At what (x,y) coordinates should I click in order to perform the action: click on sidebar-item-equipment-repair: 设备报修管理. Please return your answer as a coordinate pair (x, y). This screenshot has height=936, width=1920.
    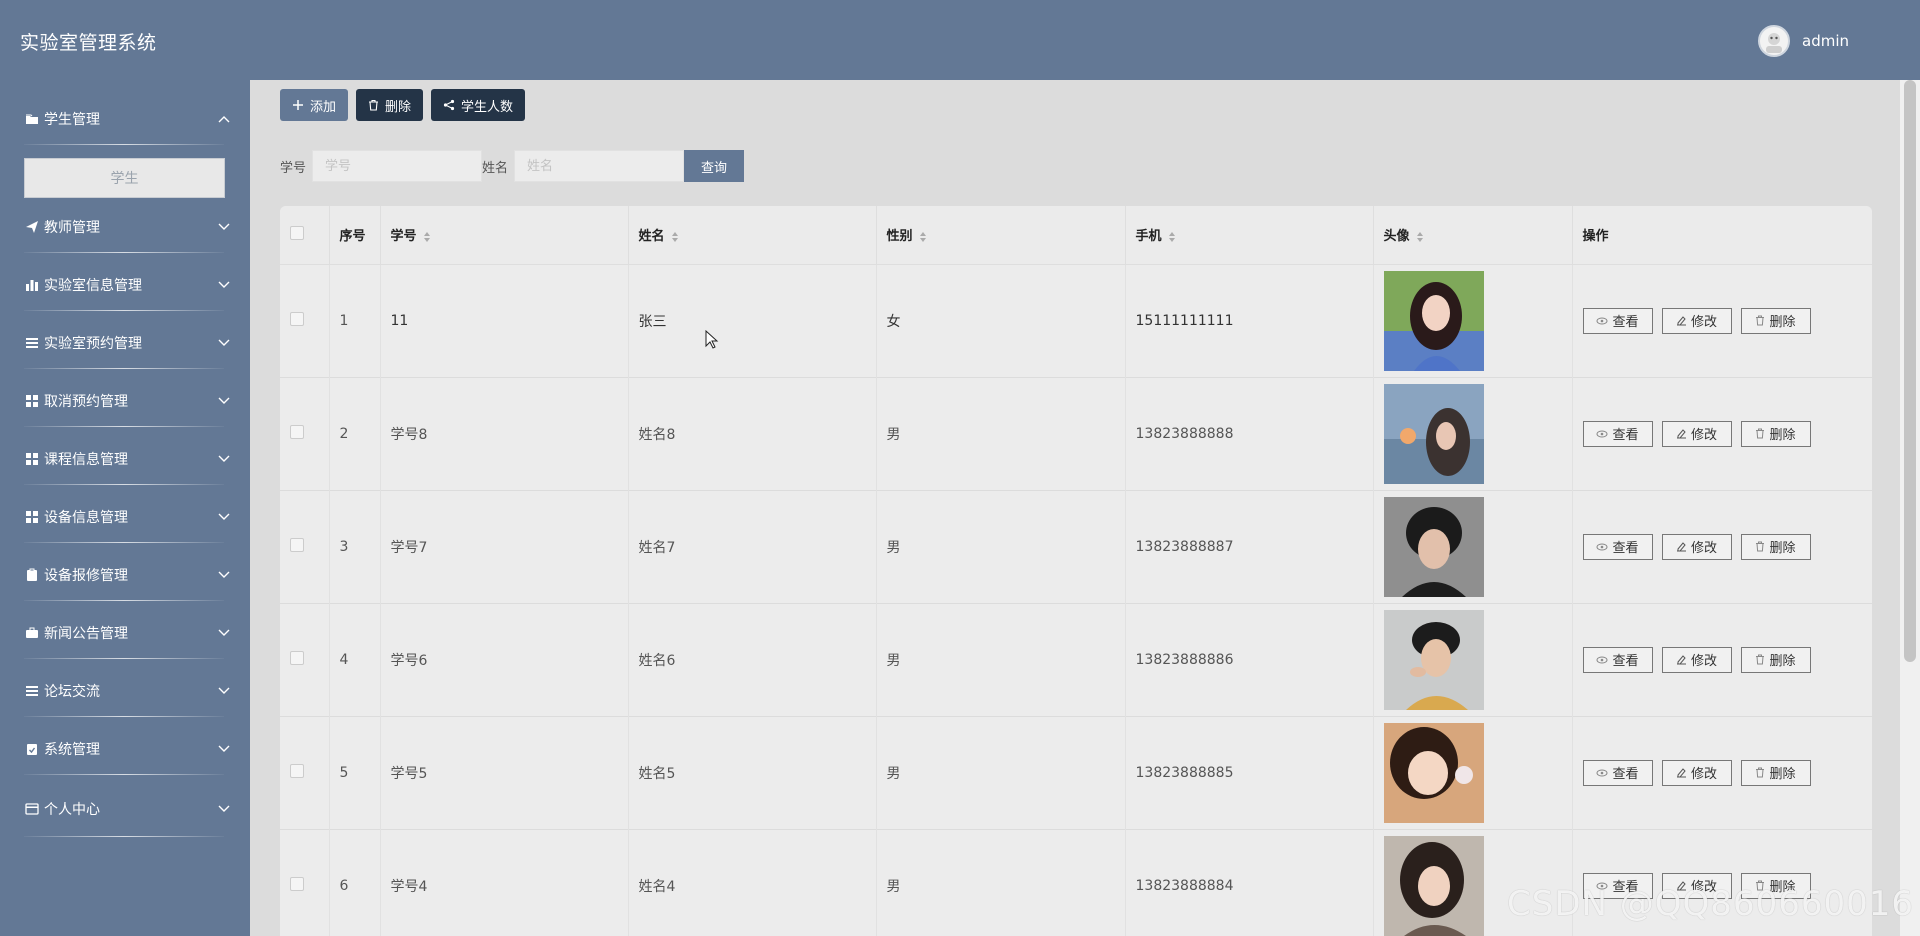
    Looking at the image, I should click on (125, 575).